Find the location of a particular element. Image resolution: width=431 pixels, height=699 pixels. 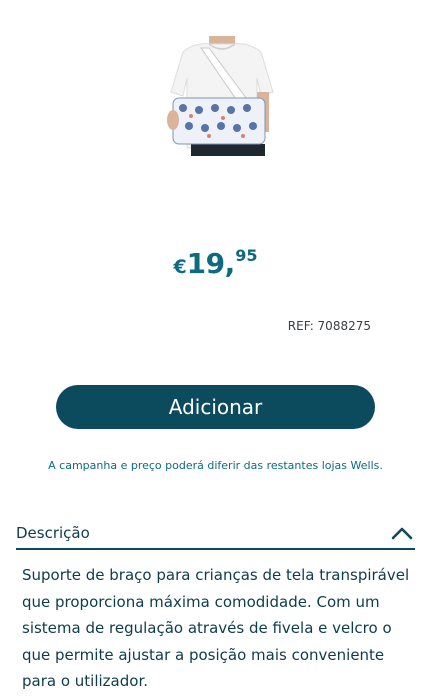

chevron-up-icon is located at coordinates (402, 533).